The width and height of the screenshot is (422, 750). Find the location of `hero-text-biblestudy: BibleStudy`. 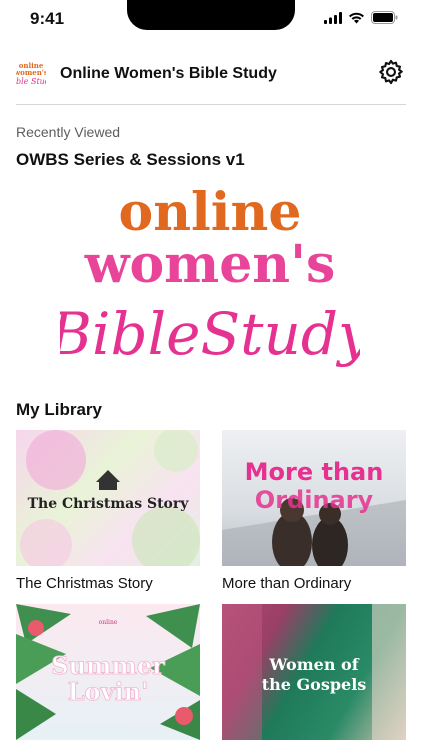

hero-text-biblestudy: BibleStudy is located at coordinates (210, 334).